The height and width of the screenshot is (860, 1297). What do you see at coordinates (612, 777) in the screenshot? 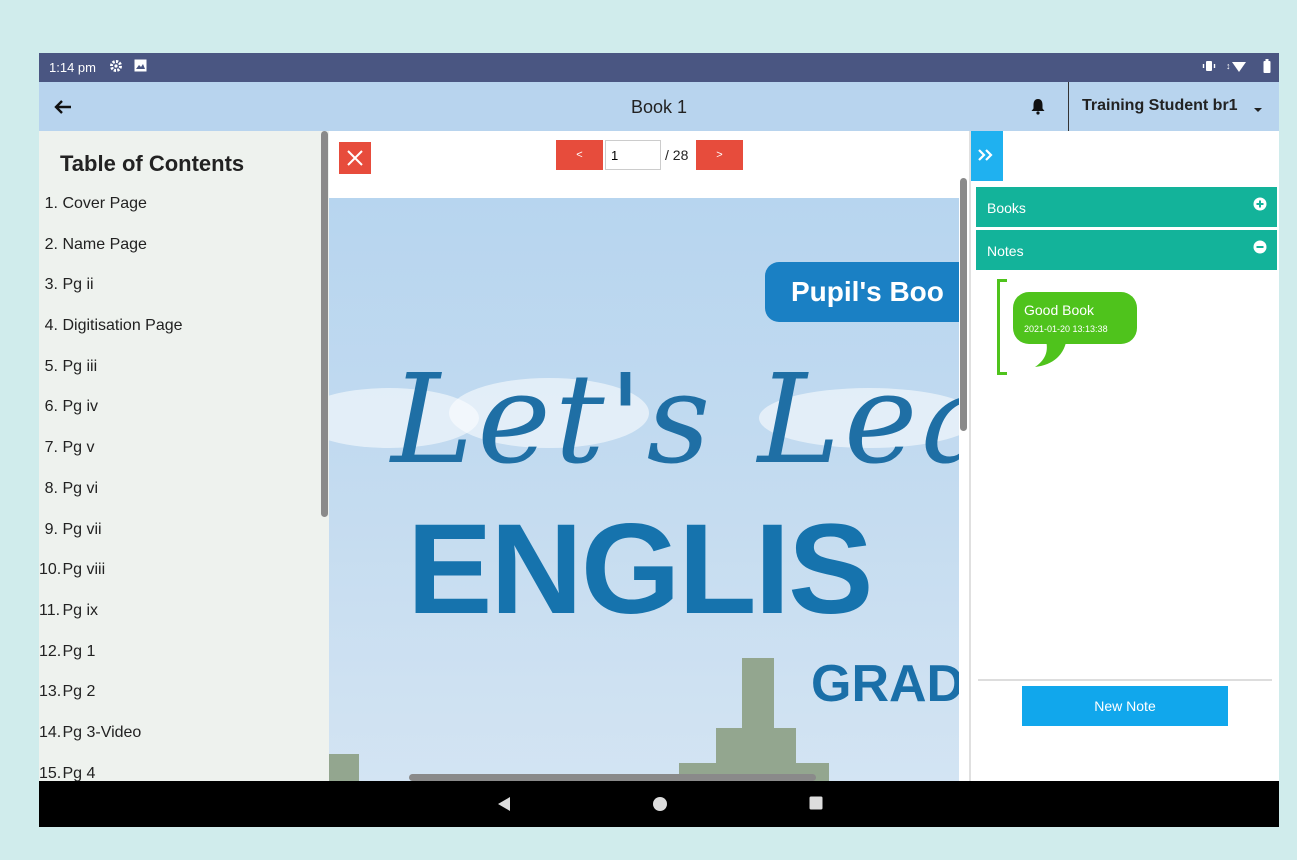
I see `viewer-horizontal-scrollbar` at bounding box center [612, 777].